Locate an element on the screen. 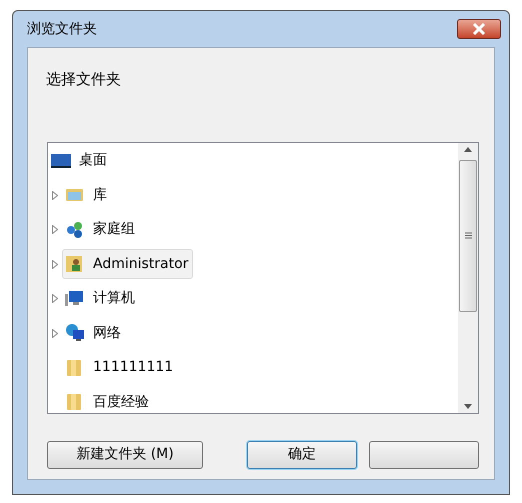  tree-item: 111111111 is located at coordinates (120, 367).